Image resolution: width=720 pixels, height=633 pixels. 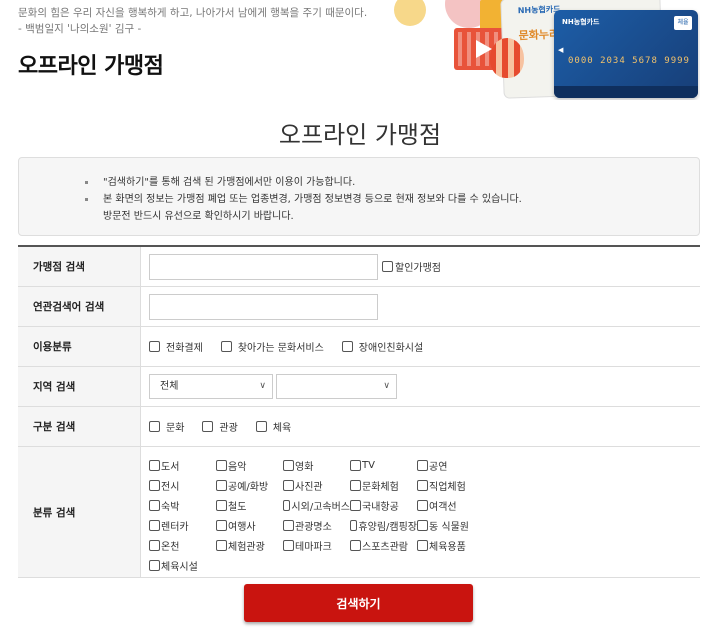 I want to click on category-option: 온천, so click(x=182, y=545).